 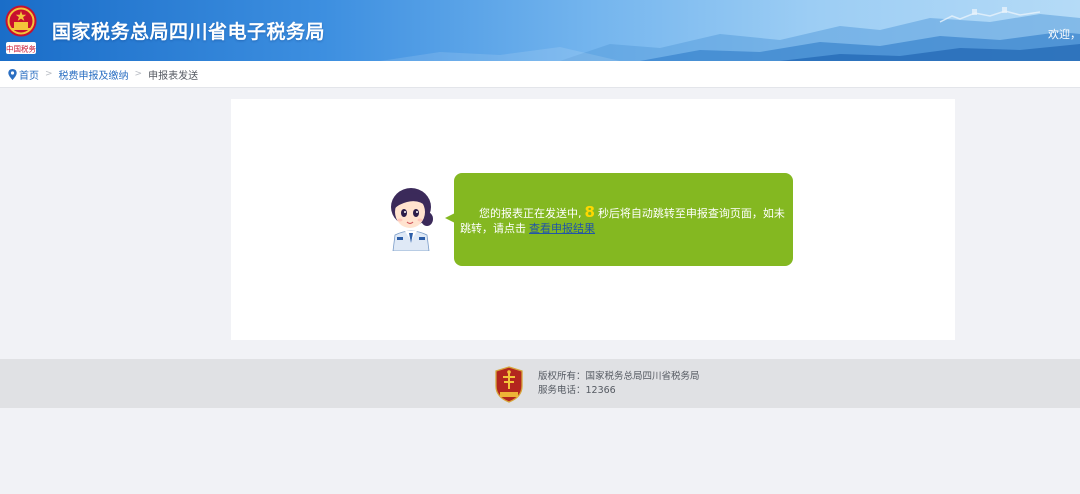 What do you see at coordinates (1064, 34) in the screenshot?
I see `welcome-text: 欢迎，` at bounding box center [1064, 34].